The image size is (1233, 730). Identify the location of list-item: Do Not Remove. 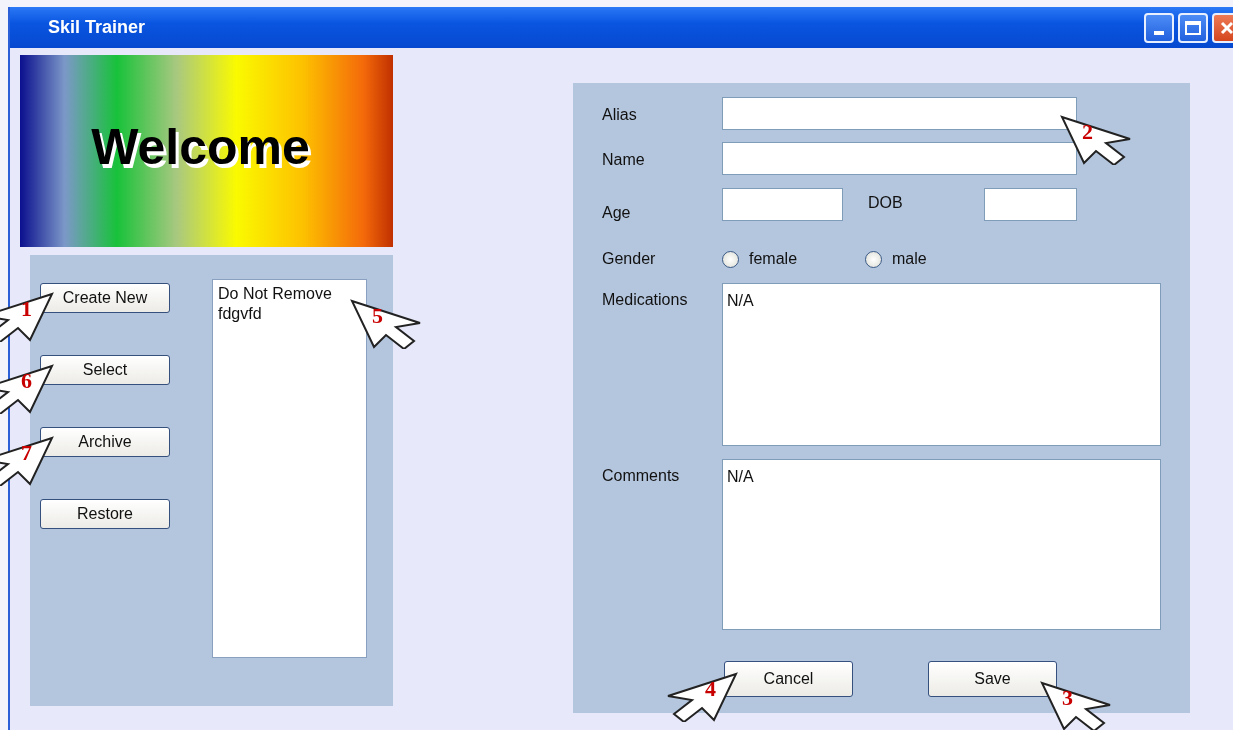
(275, 293).